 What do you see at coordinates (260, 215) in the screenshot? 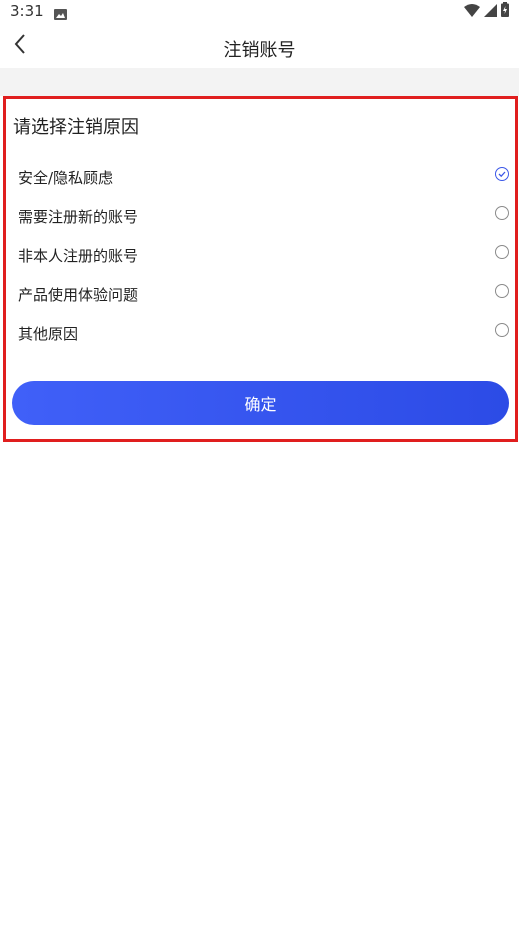
I see `reason-option-new-account: 需要注册新的账号` at bounding box center [260, 215].